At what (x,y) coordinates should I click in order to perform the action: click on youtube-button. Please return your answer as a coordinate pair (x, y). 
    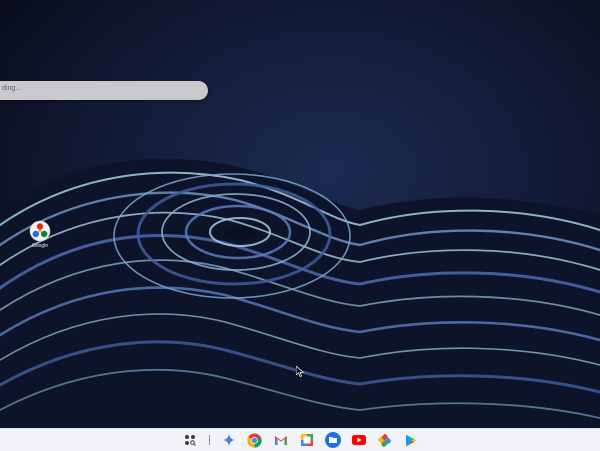
    Looking at the image, I should click on (359, 440).